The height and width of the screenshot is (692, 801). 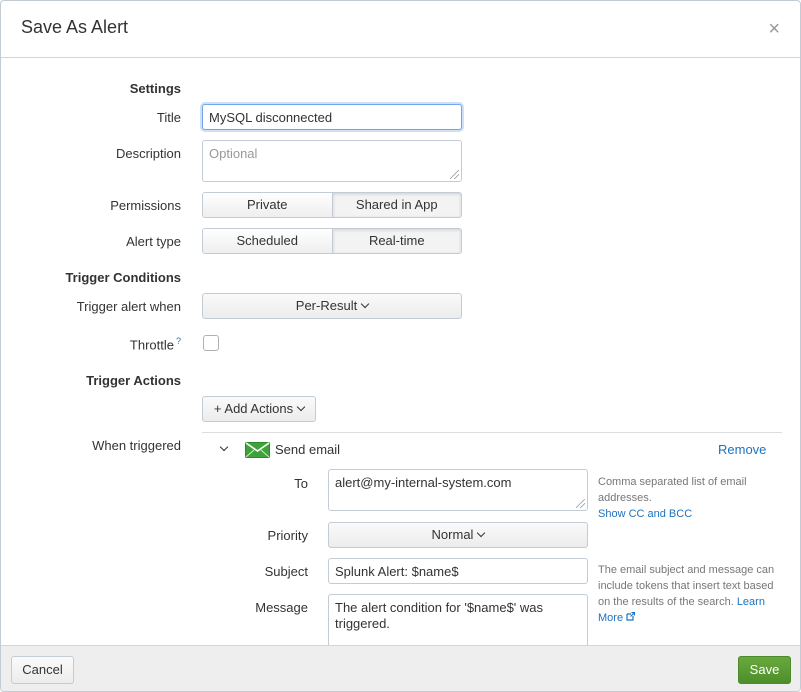 What do you see at coordinates (686, 618) in the screenshot?
I see `subject-help-line-4: More` at bounding box center [686, 618].